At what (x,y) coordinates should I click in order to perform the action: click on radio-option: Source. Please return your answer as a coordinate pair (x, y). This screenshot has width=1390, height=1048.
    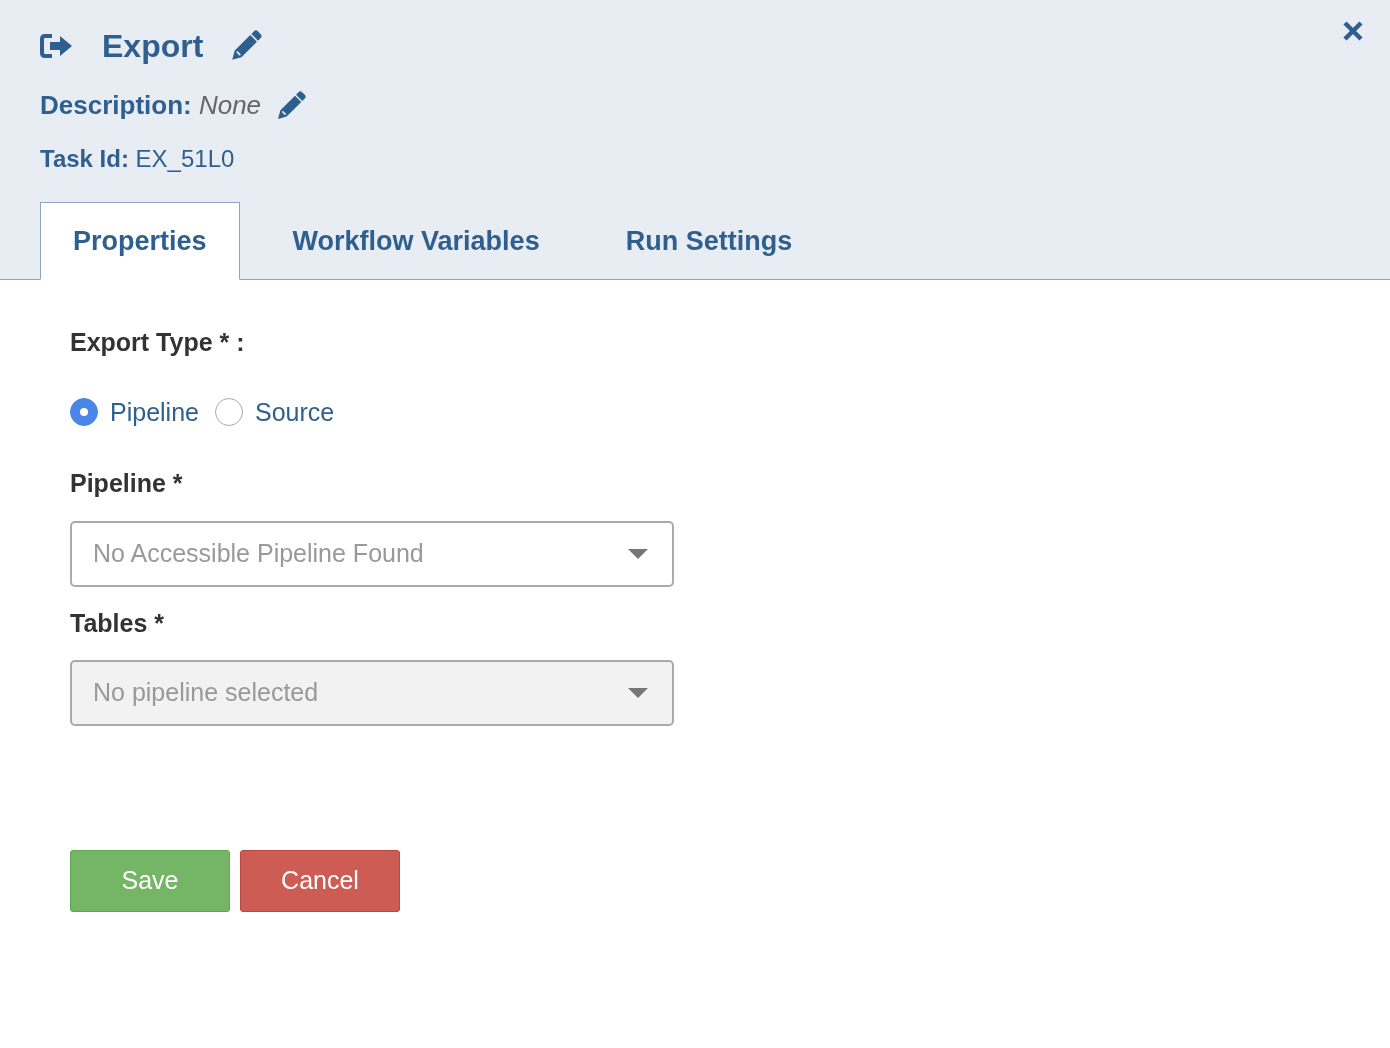
    Looking at the image, I should click on (274, 412).